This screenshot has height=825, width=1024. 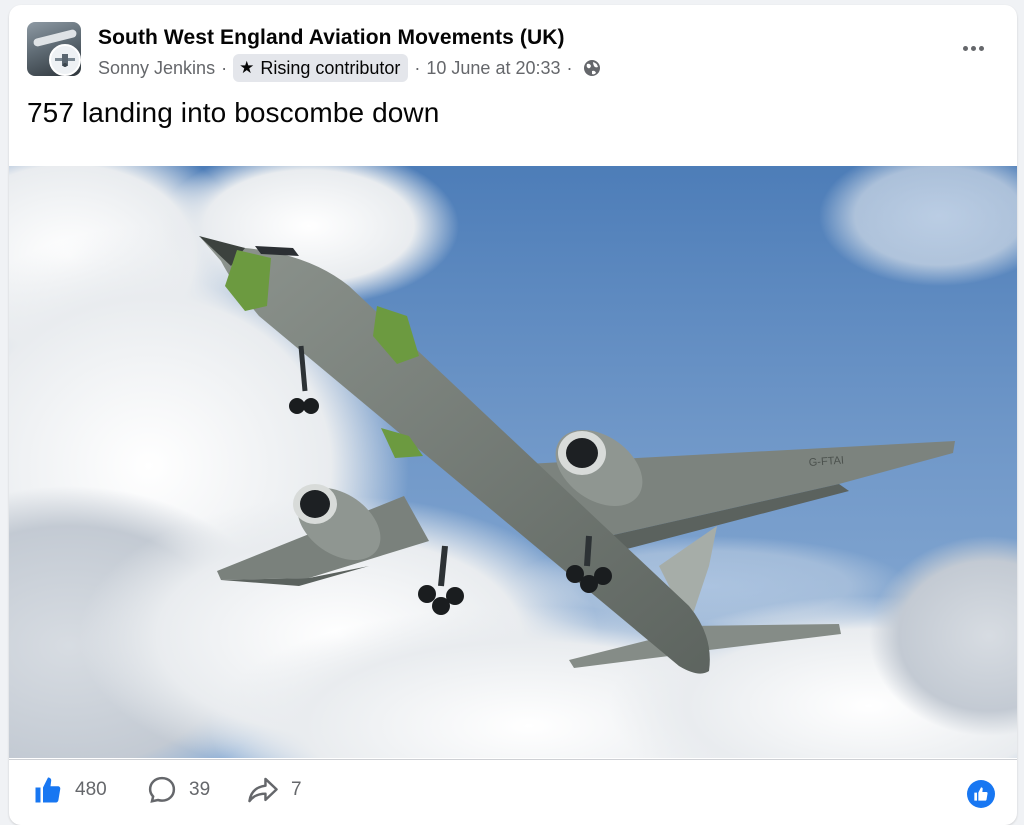 I want to click on contributor-badge: ★ Rising contributor, so click(x=321, y=68).